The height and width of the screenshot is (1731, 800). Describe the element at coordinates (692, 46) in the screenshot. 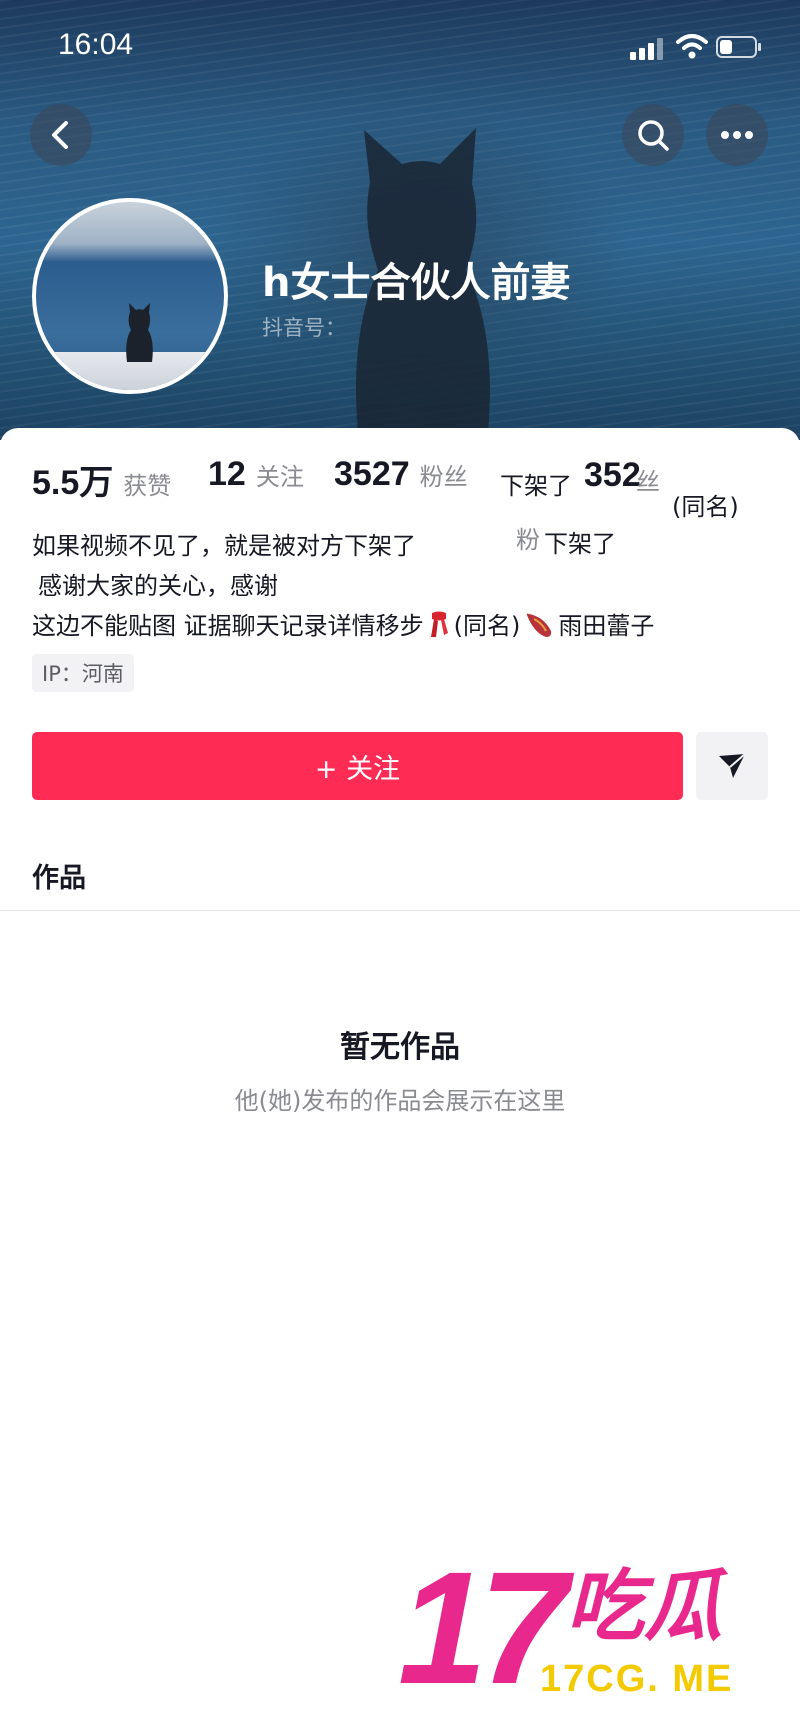

I see `wifi-icon` at that location.